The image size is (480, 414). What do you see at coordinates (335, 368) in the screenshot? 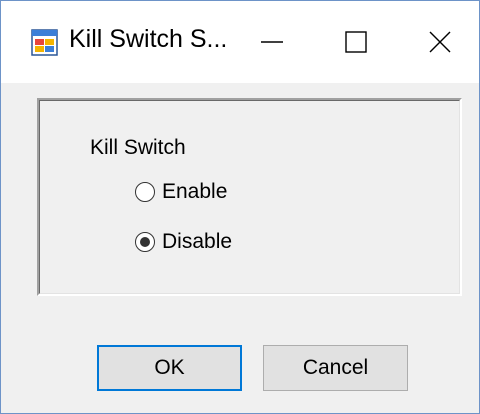
I see `cancel-button: Cancel` at bounding box center [335, 368].